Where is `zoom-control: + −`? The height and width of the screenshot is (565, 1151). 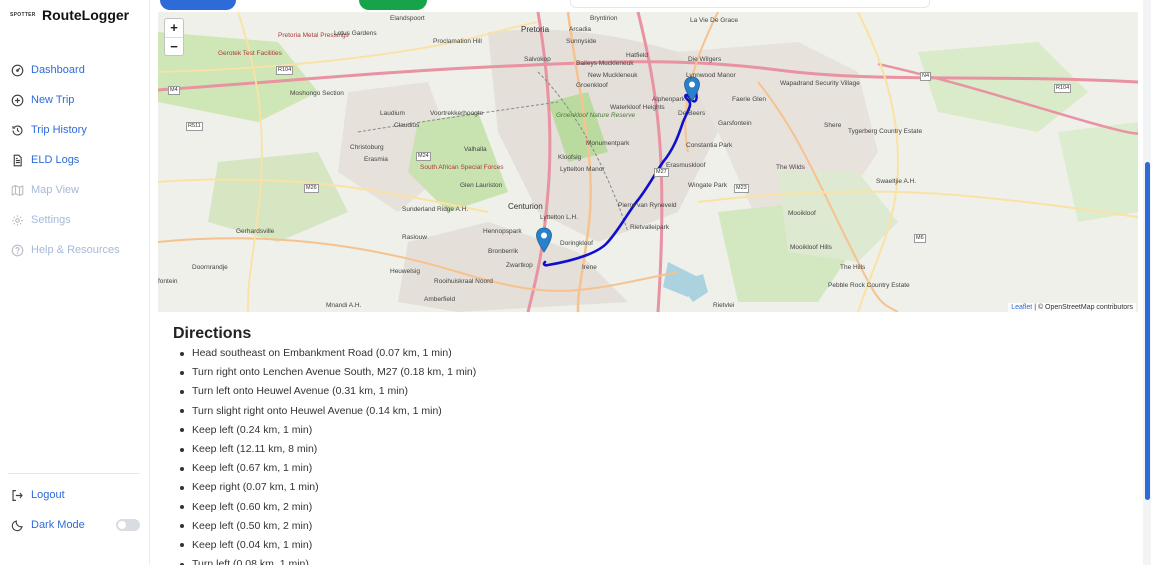
zoom-control: + − is located at coordinates (174, 37).